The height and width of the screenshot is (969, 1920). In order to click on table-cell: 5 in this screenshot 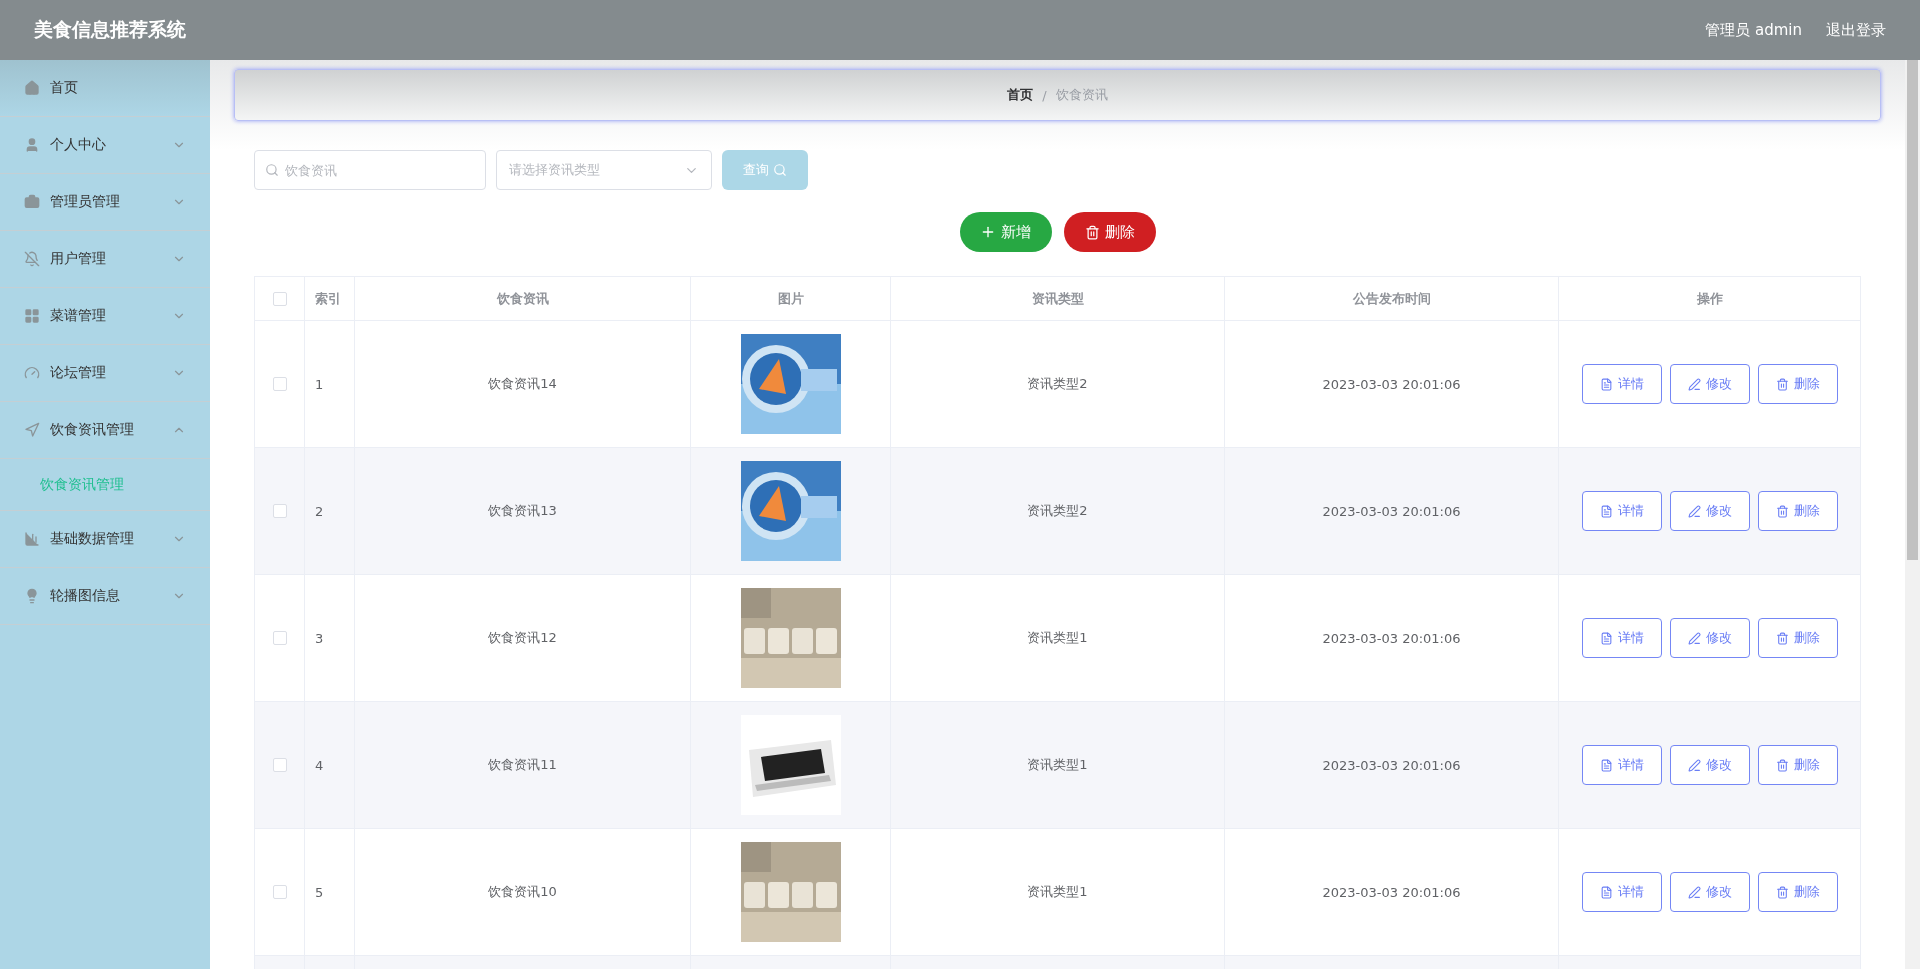, I will do `click(319, 892)`.